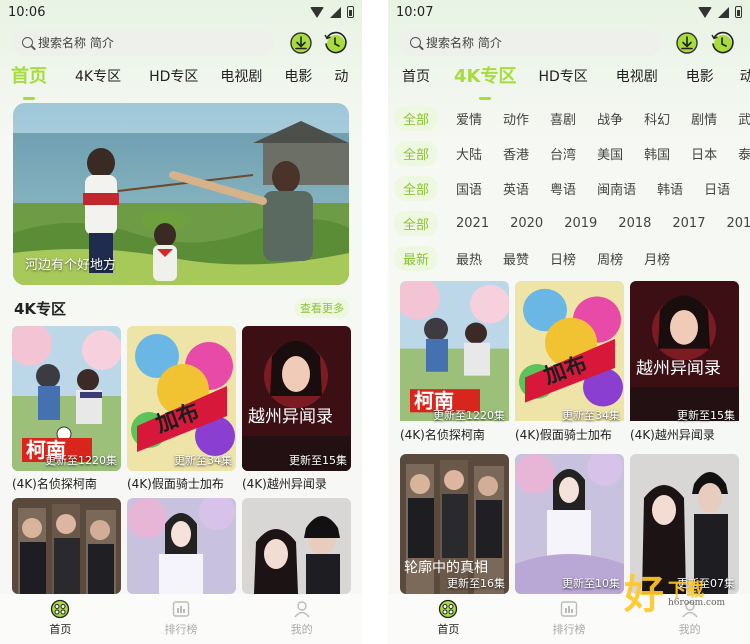  What do you see at coordinates (416, 258) in the screenshot?
I see `filter-chip: 最新` at bounding box center [416, 258].